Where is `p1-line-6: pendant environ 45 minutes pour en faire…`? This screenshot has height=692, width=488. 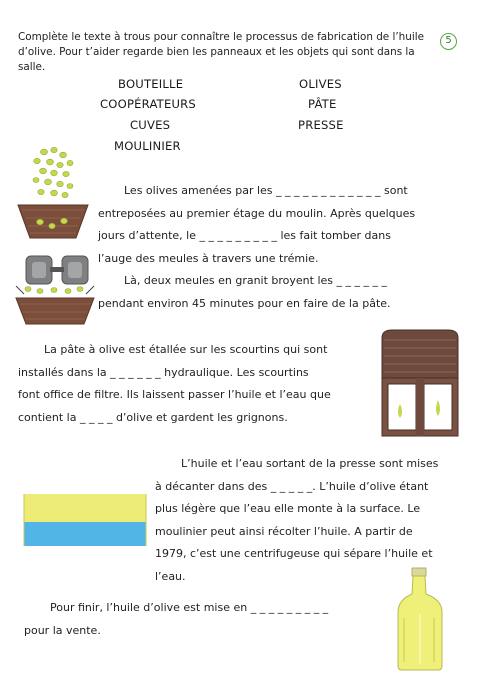 p1-line-6: pendant environ 45 minutes pour en faire… is located at coordinates (244, 303).